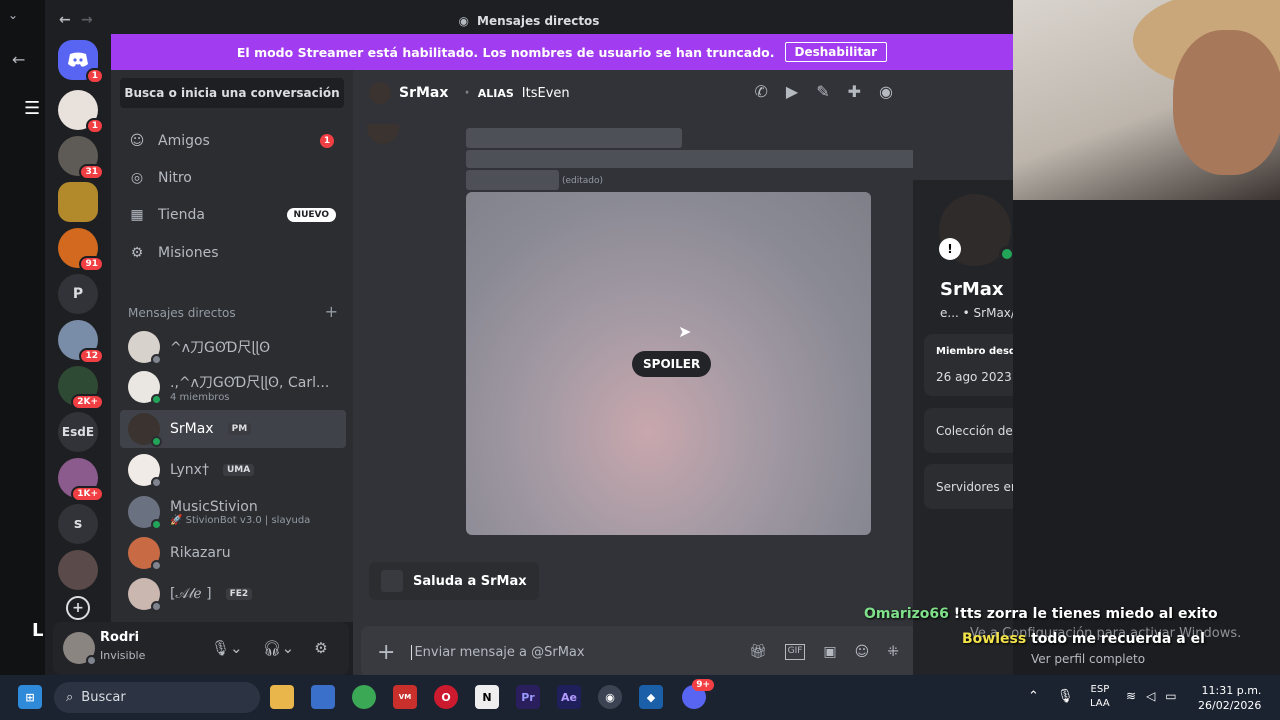 The height and width of the screenshot is (720, 1280). Describe the element at coordinates (87, 20) in the screenshot. I see `nav-forward-button: →` at that location.